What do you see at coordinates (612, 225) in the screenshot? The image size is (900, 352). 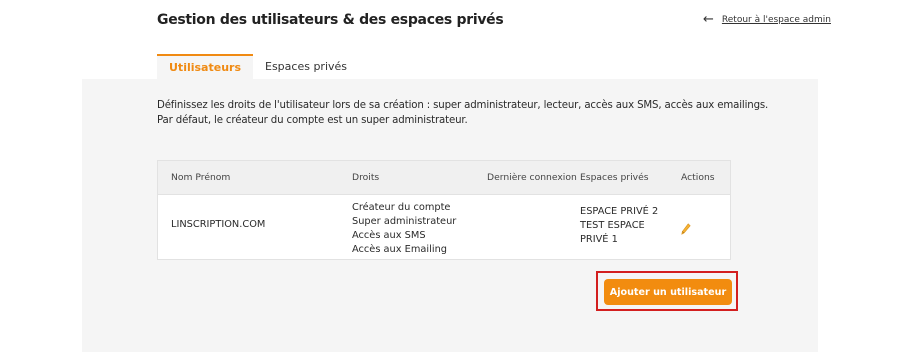 I see `private-space-line: TEST ESPACE` at bounding box center [612, 225].